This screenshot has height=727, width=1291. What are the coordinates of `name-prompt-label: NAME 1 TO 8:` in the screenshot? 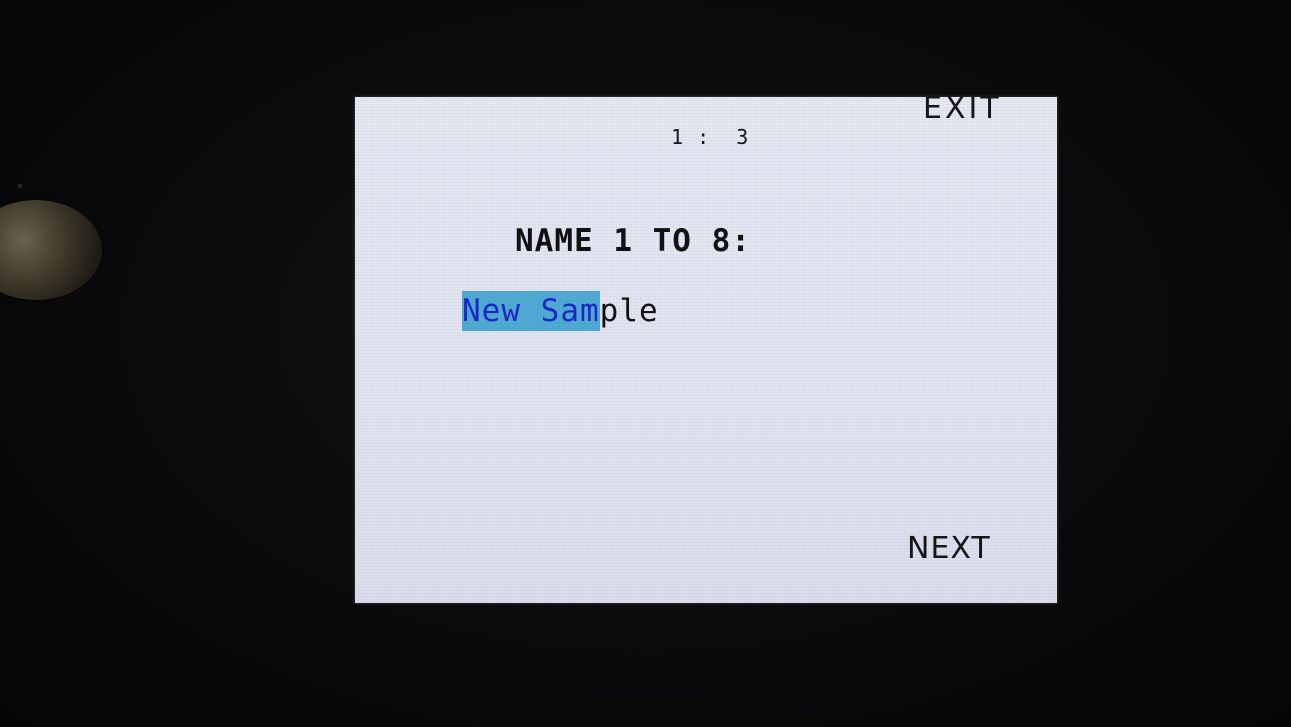 It's located at (633, 241).